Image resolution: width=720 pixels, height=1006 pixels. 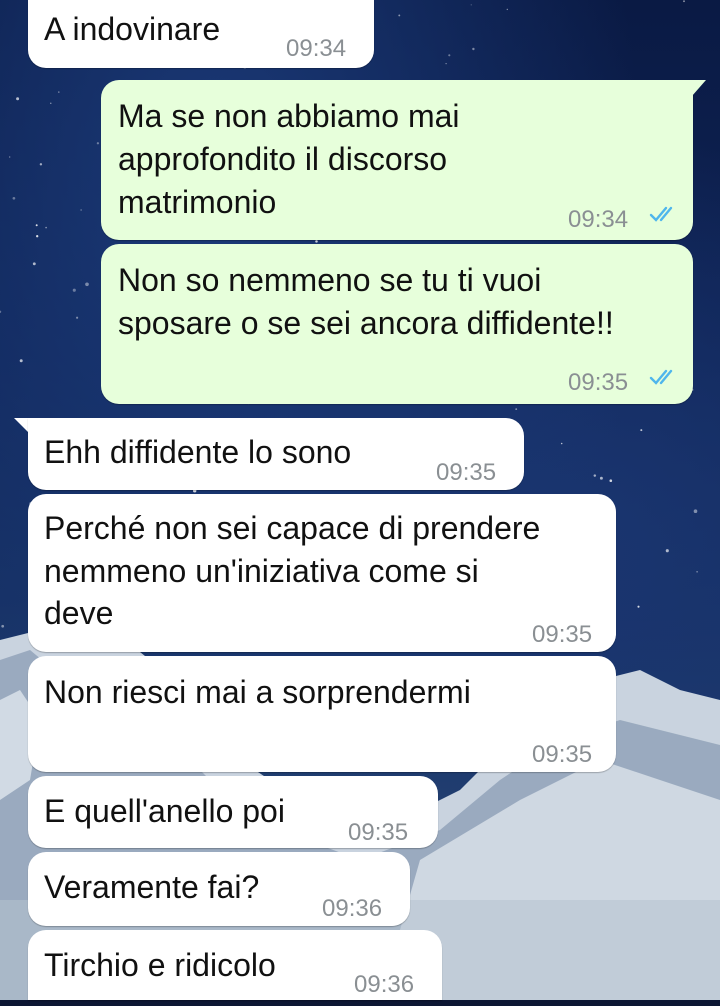 What do you see at coordinates (164, 811) in the screenshot?
I see `message-text: E quell'anello poi` at bounding box center [164, 811].